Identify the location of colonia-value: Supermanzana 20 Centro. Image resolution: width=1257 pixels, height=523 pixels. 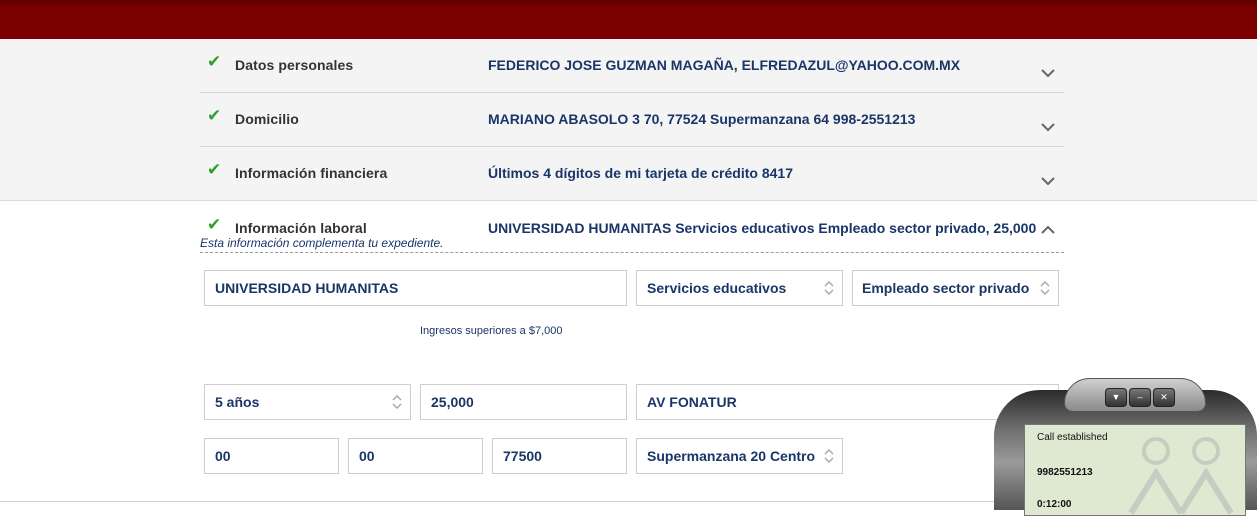
(731, 456).